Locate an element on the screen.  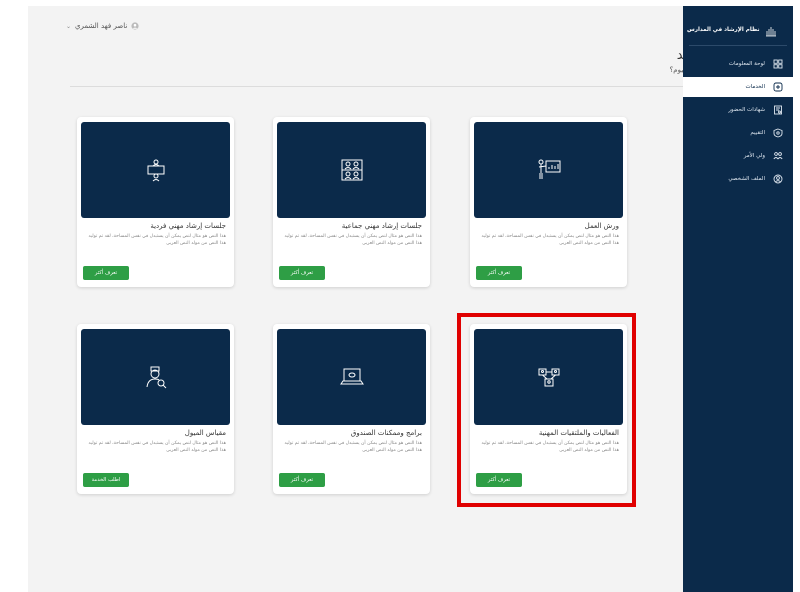
user-avatar-icon is located at coordinates (135, 26).